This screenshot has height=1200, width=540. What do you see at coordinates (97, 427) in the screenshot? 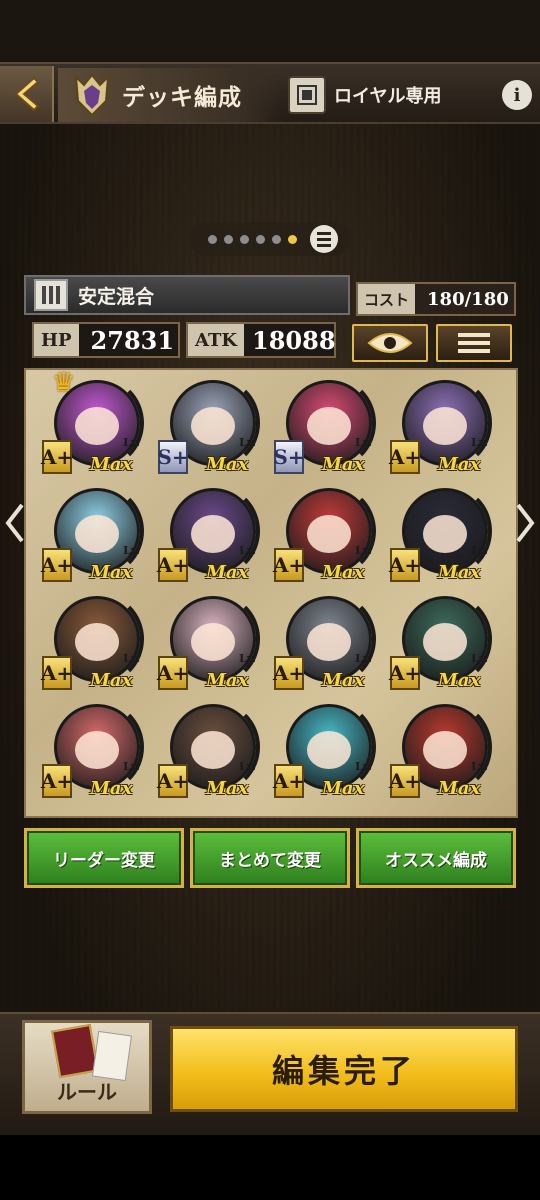
I see `unit-card: ♛ A+ Lv. Max` at bounding box center [97, 427].